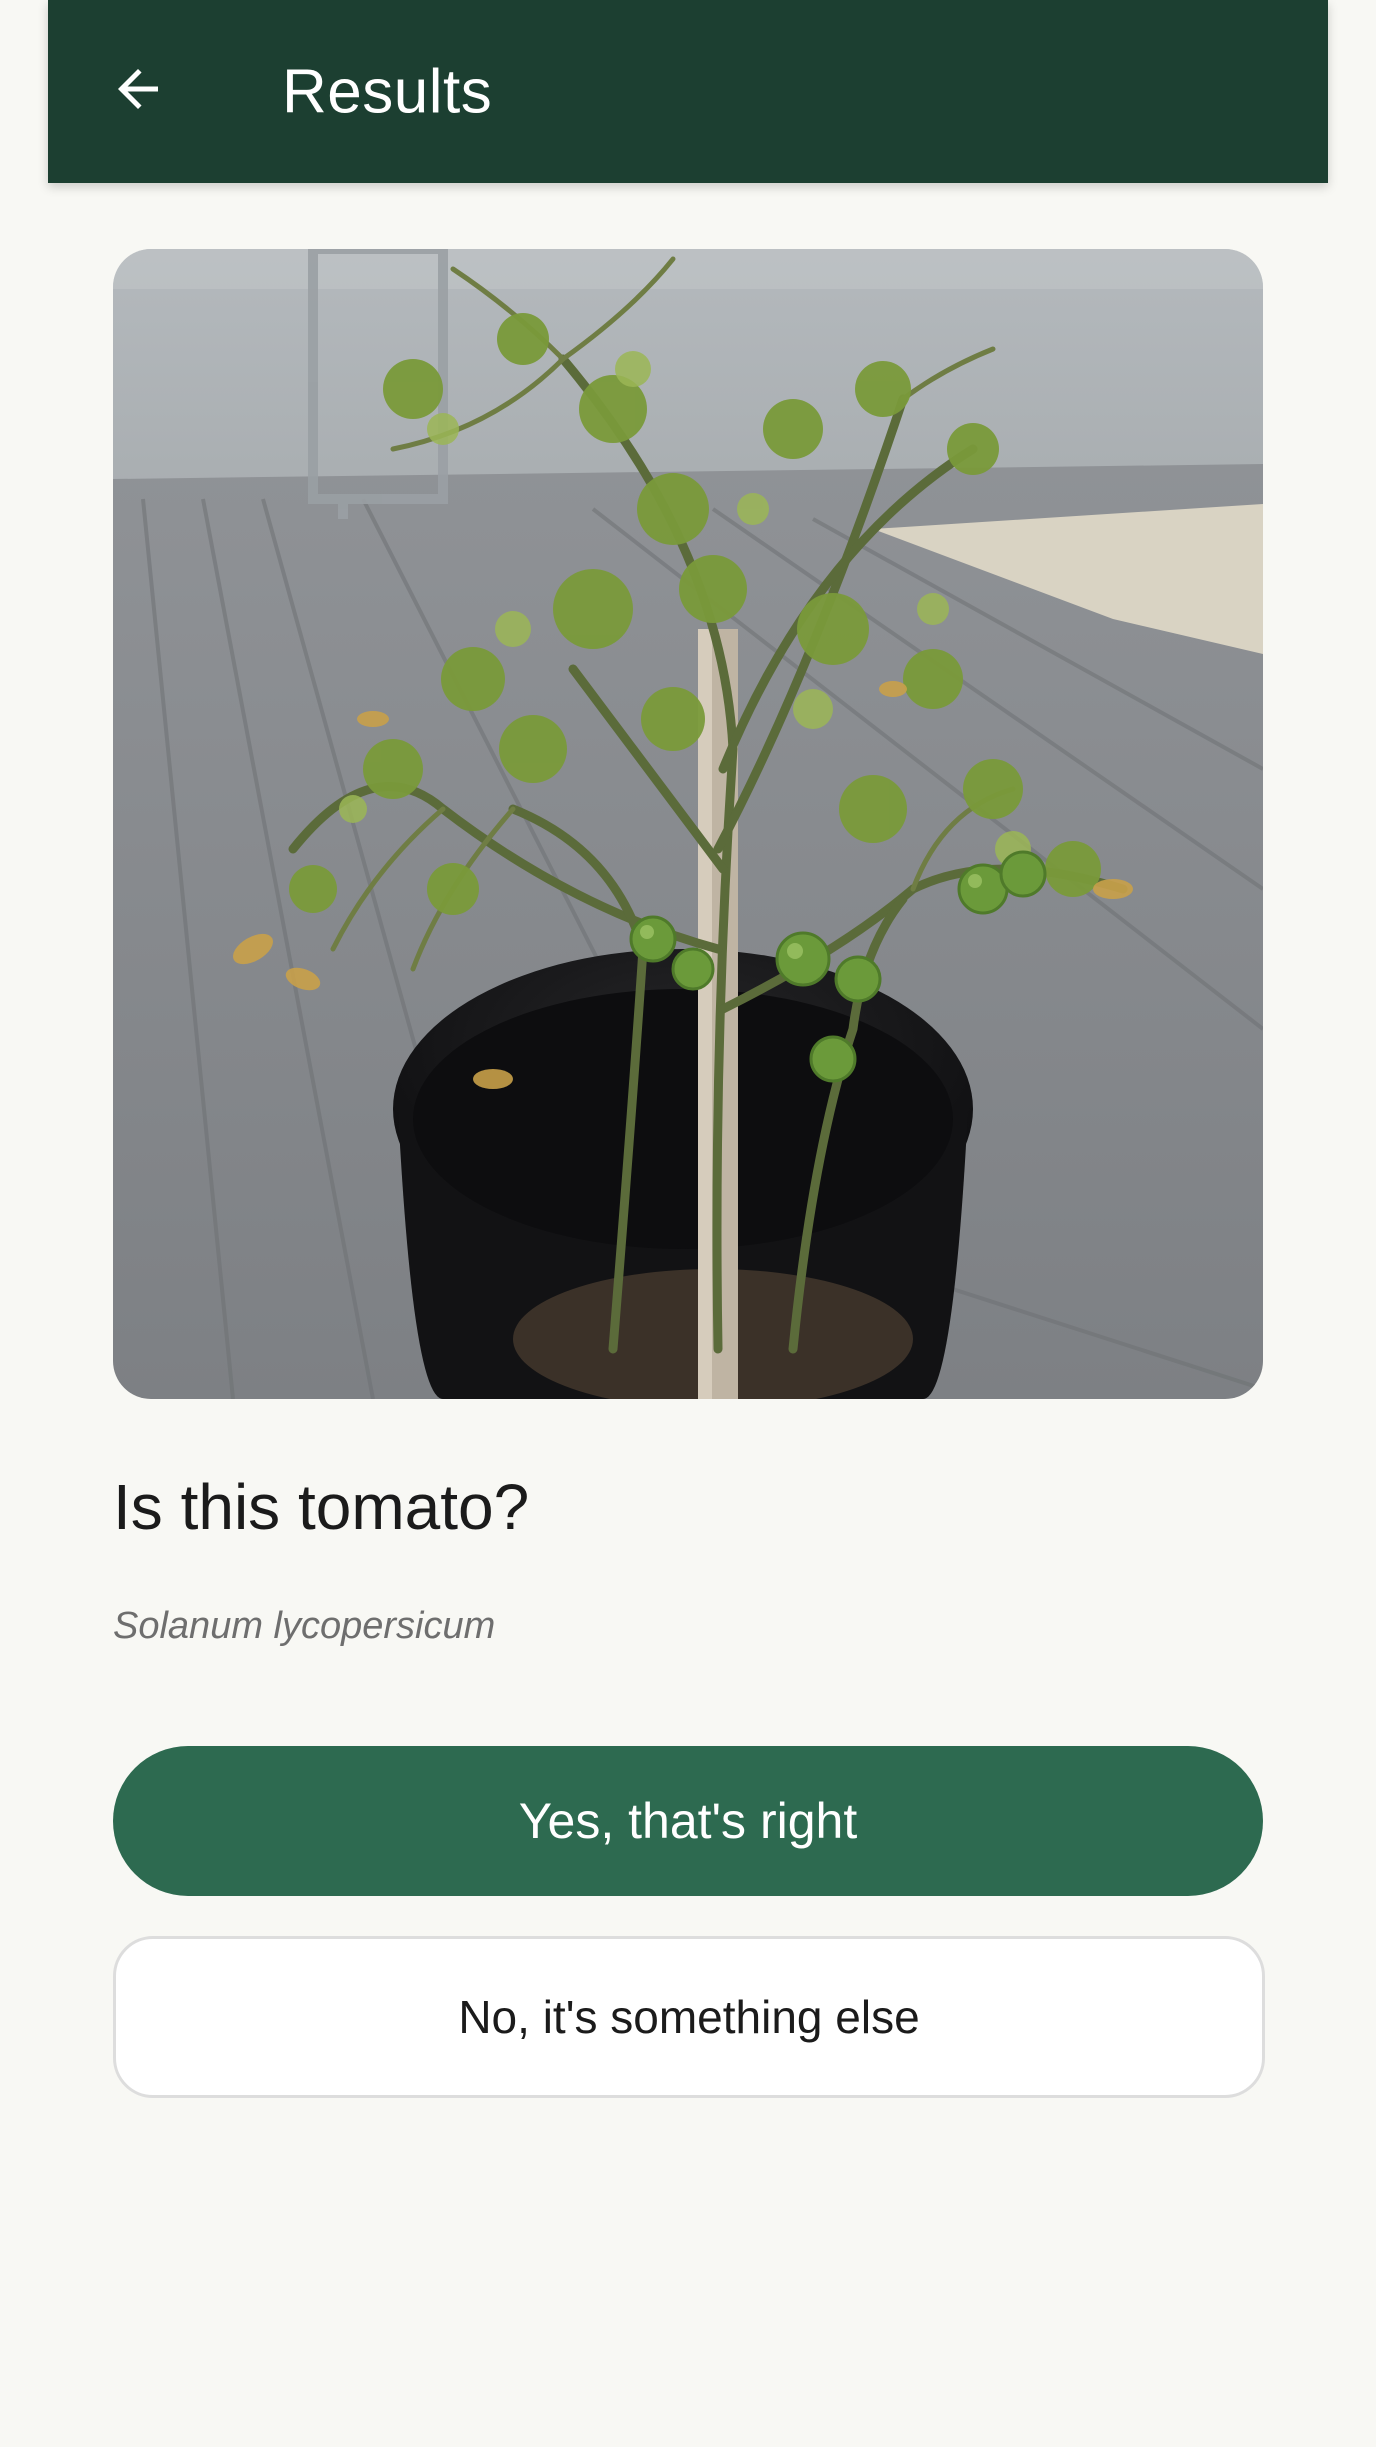 The width and height of the screenshot is (1376, 2447). Describe the element at coordinates (321, 1507) in the screenshot. I see `identification-question: Is this tomato?` at that location.